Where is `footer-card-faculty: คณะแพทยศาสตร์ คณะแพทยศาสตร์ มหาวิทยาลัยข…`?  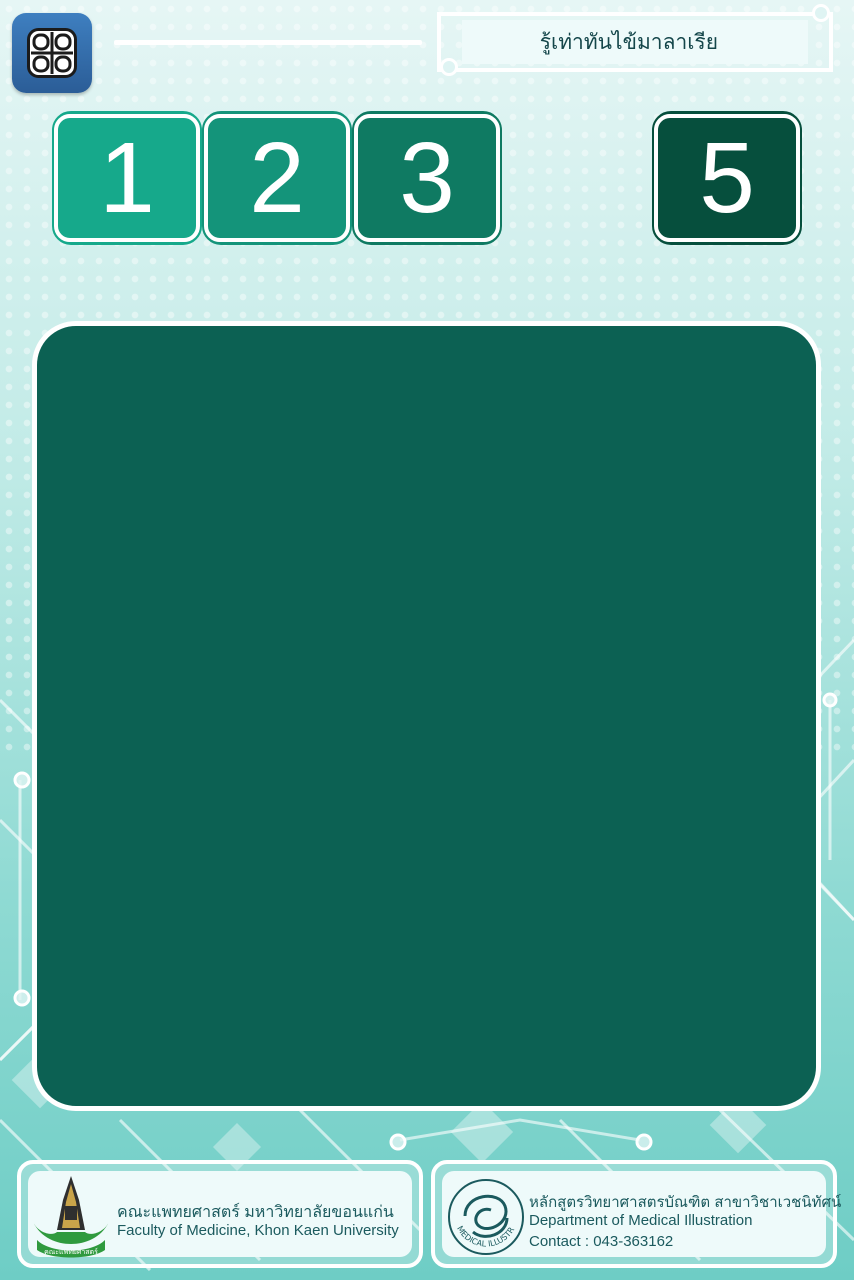 footer-card-faculty: คณะแพทยศาสตร์ คณะแพทยศาสตร์ มหาวิทยาลัยข… is located at coordinates (220, 1214).